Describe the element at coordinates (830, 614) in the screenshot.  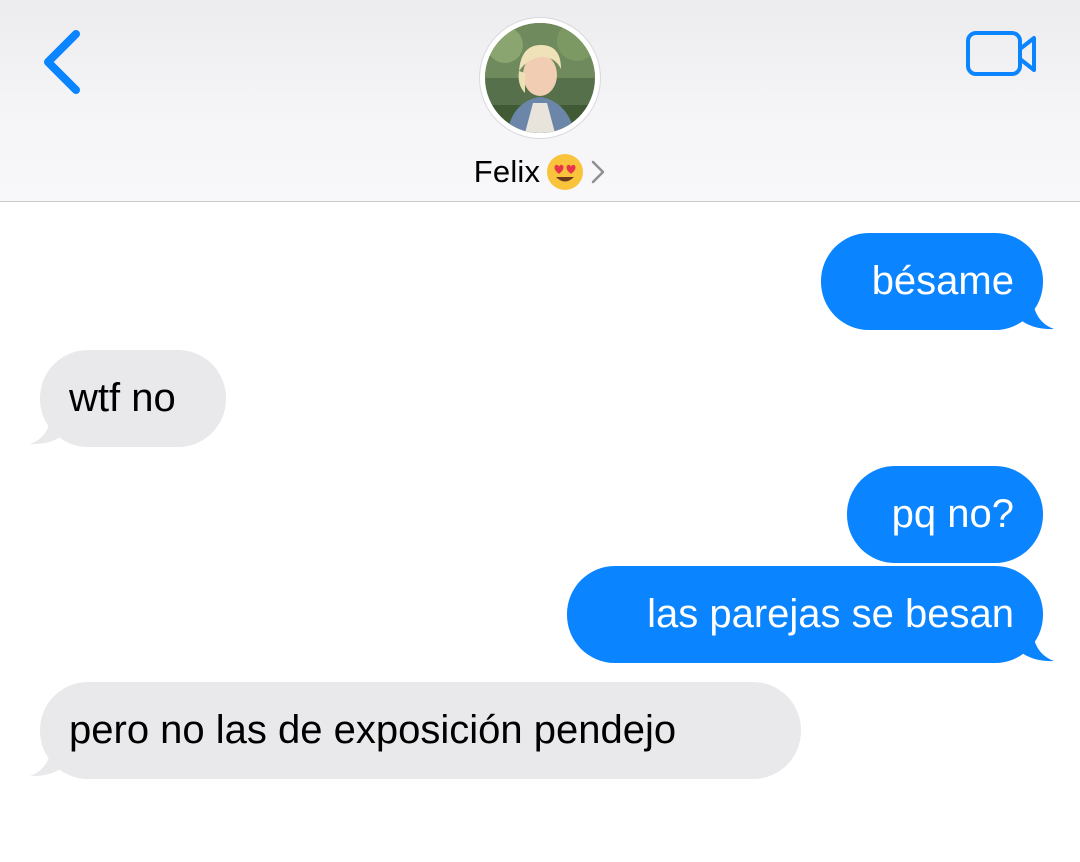
I see `message-text: las parejas se besan` at that location.